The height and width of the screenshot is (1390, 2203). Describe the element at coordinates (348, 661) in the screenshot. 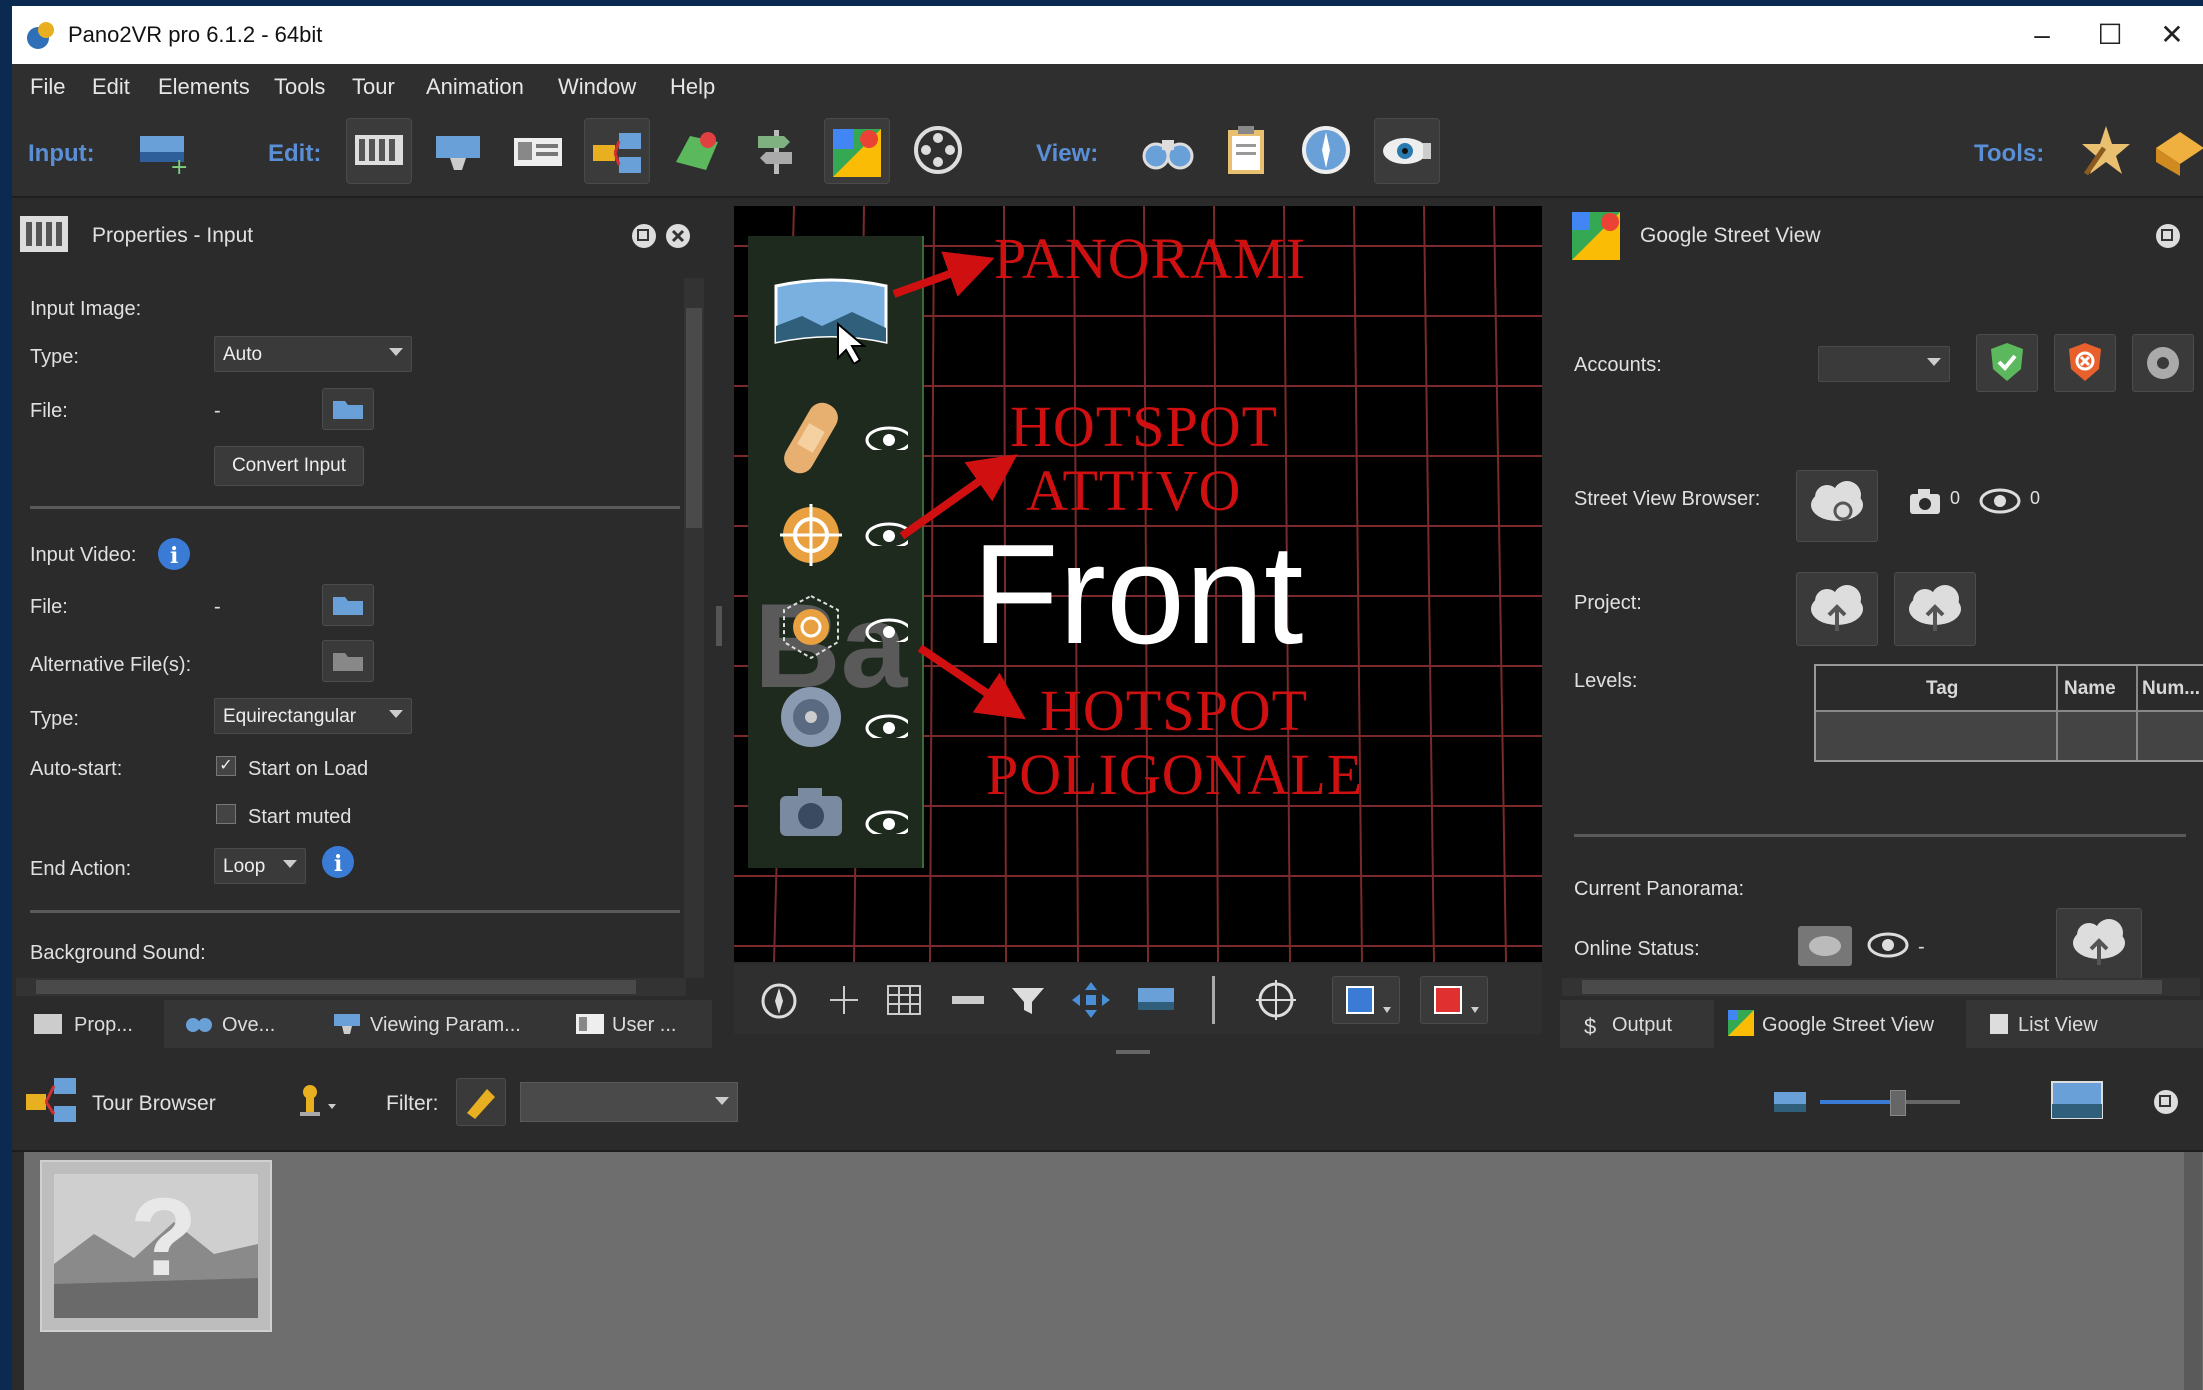

I see `browse-alternative-button` at that location.